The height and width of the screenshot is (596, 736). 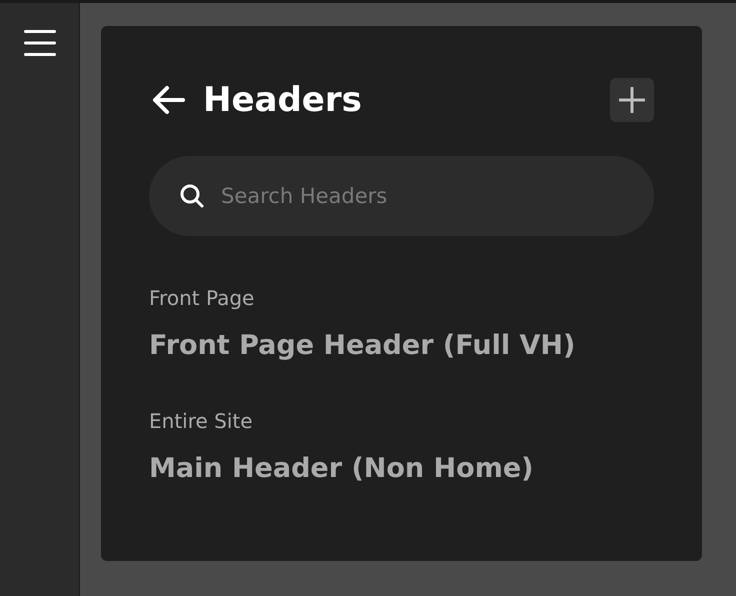 I want to click on back-arrow-icon, so click(x=168, y=100).